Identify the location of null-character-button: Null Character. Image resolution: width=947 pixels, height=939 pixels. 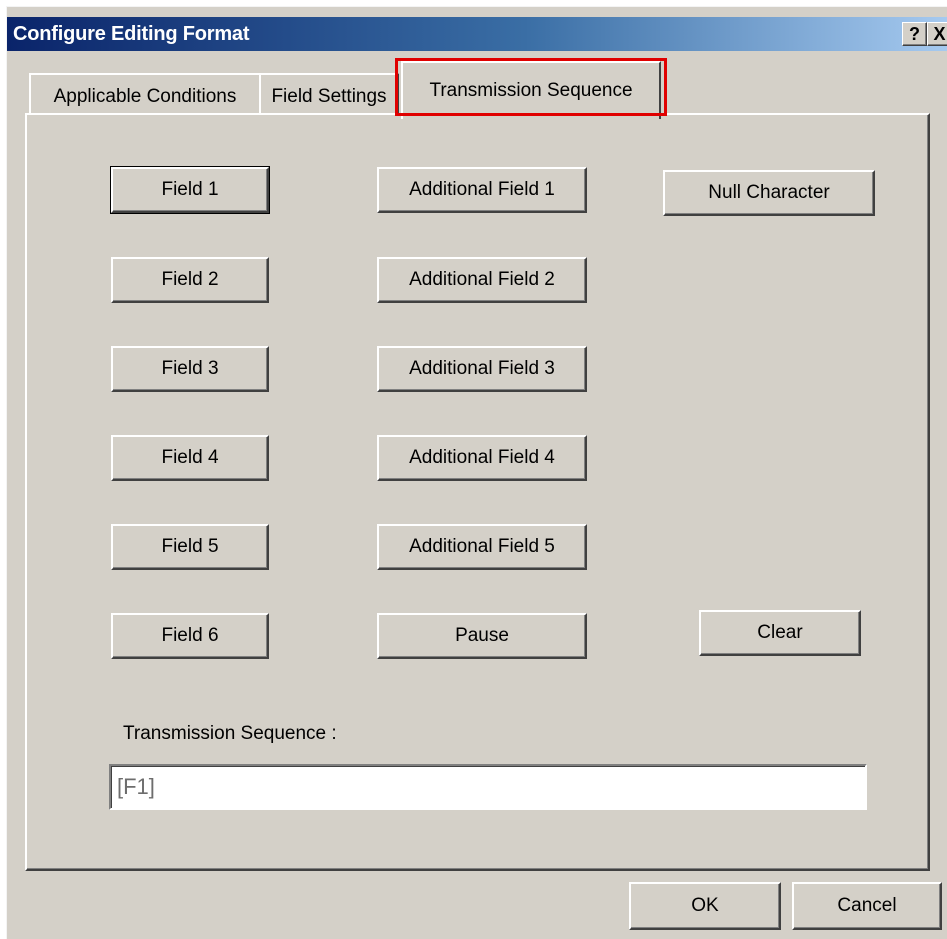
(769, 193).